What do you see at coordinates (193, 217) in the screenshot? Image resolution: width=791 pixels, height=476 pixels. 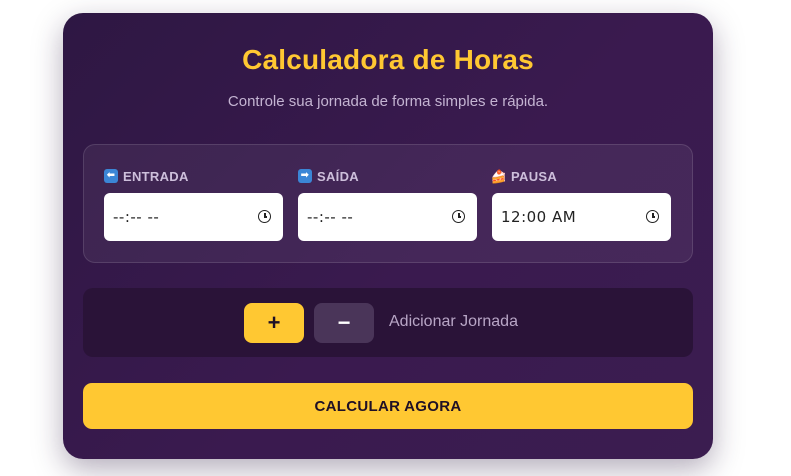 I see `entrada-time-input: --:-- --` at bounding box center [193, 217].